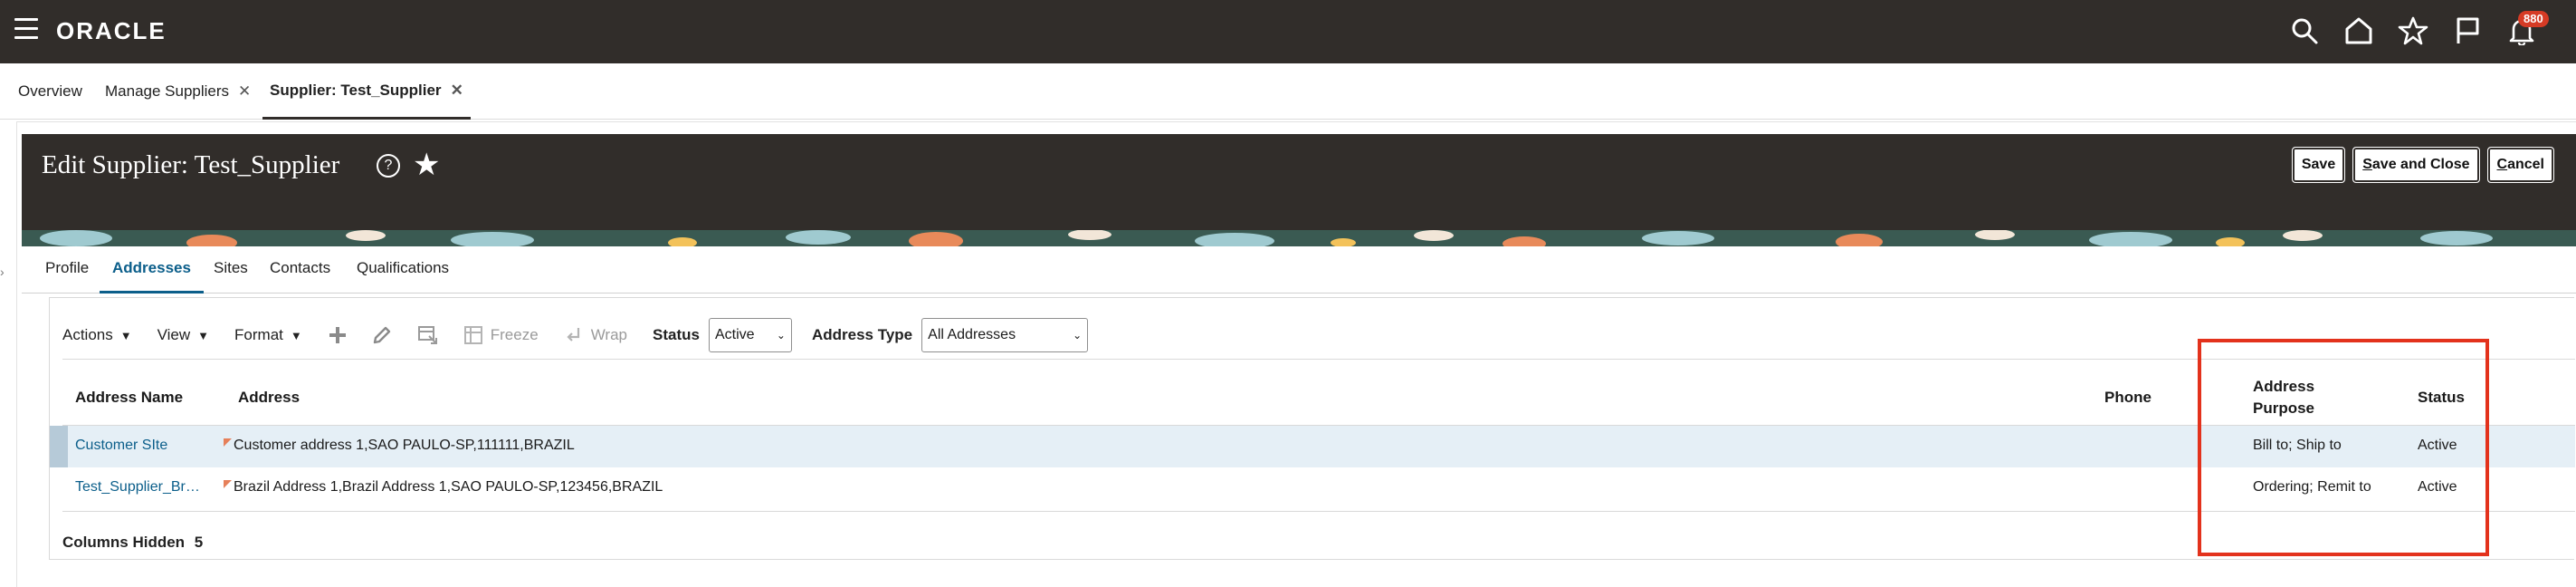 This screenshot has height=587, width=2576. I want to click on tab-label: Manage Suppliers, so click(167, 91).